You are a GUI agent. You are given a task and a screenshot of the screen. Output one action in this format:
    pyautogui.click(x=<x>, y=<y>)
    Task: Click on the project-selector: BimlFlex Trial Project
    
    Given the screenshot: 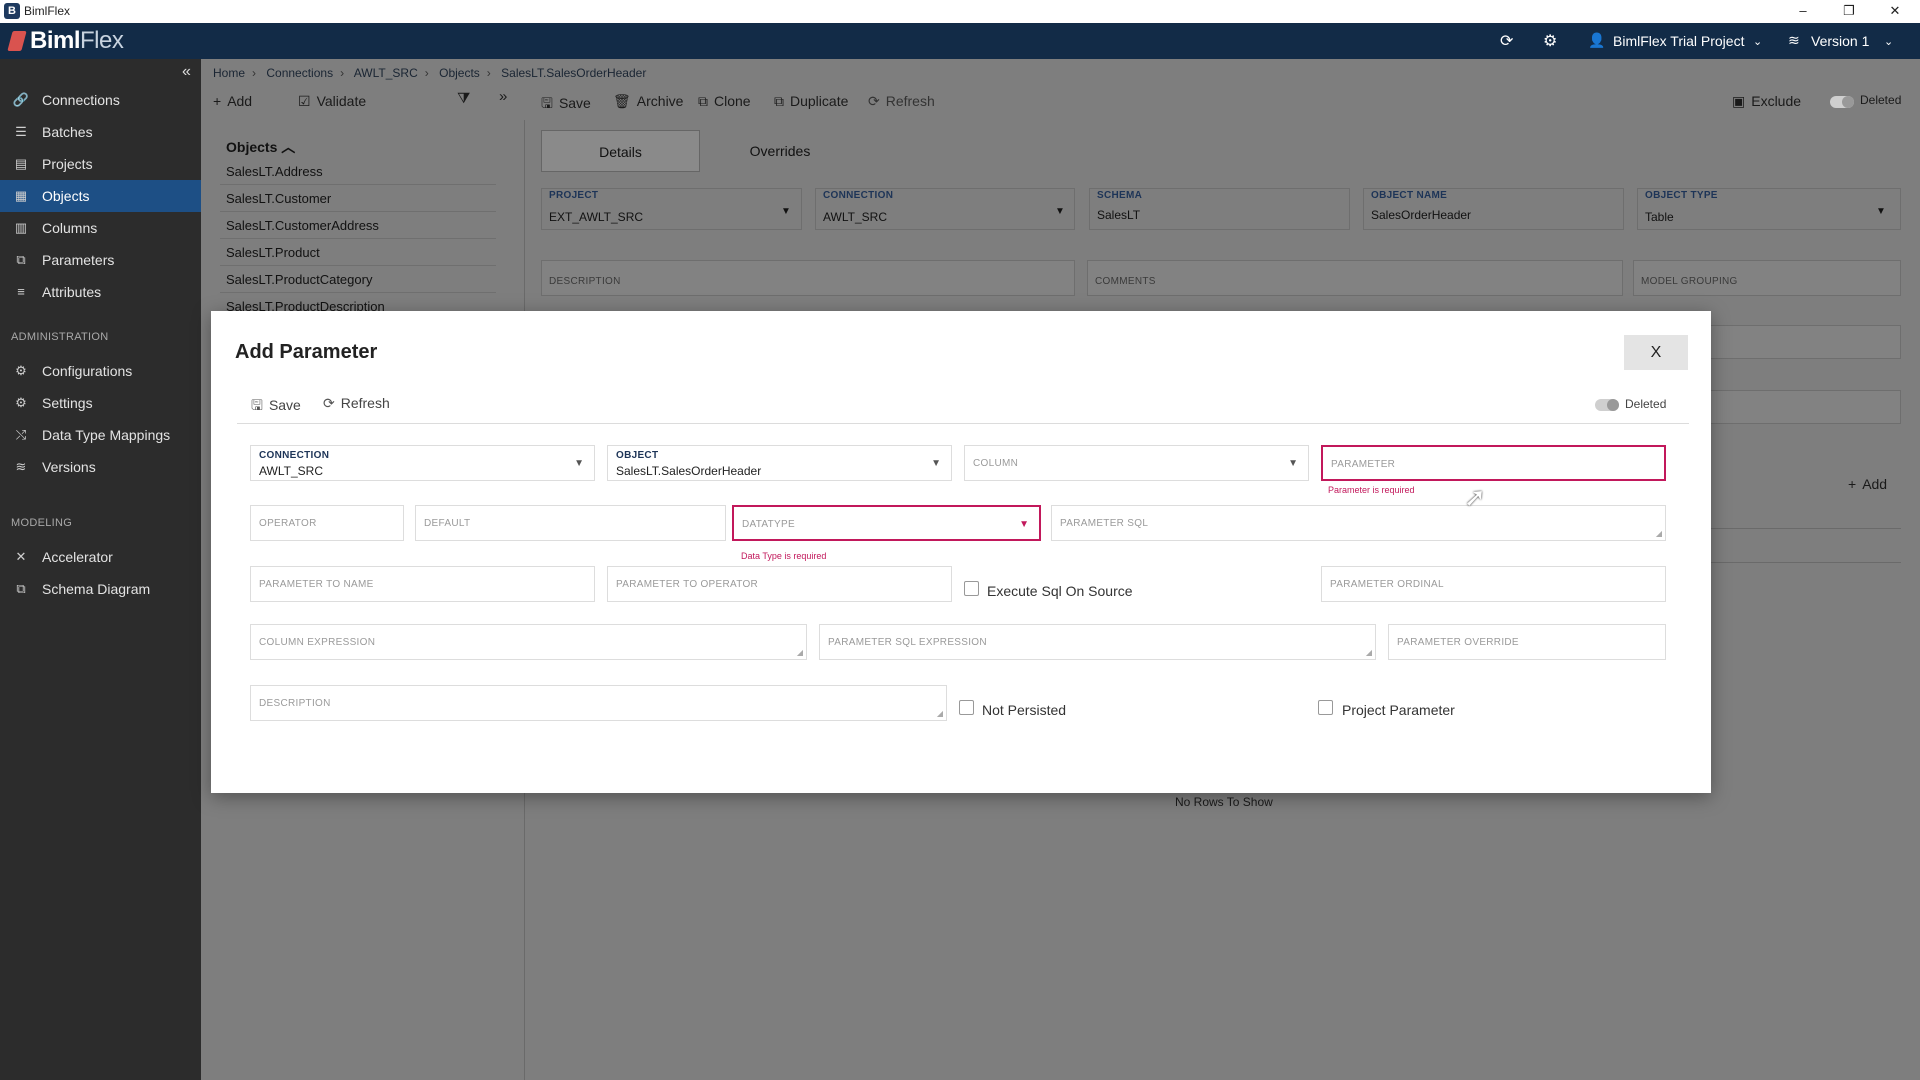 What is the action you would take?
    pyautogui.click(x=1678, y=41)
    